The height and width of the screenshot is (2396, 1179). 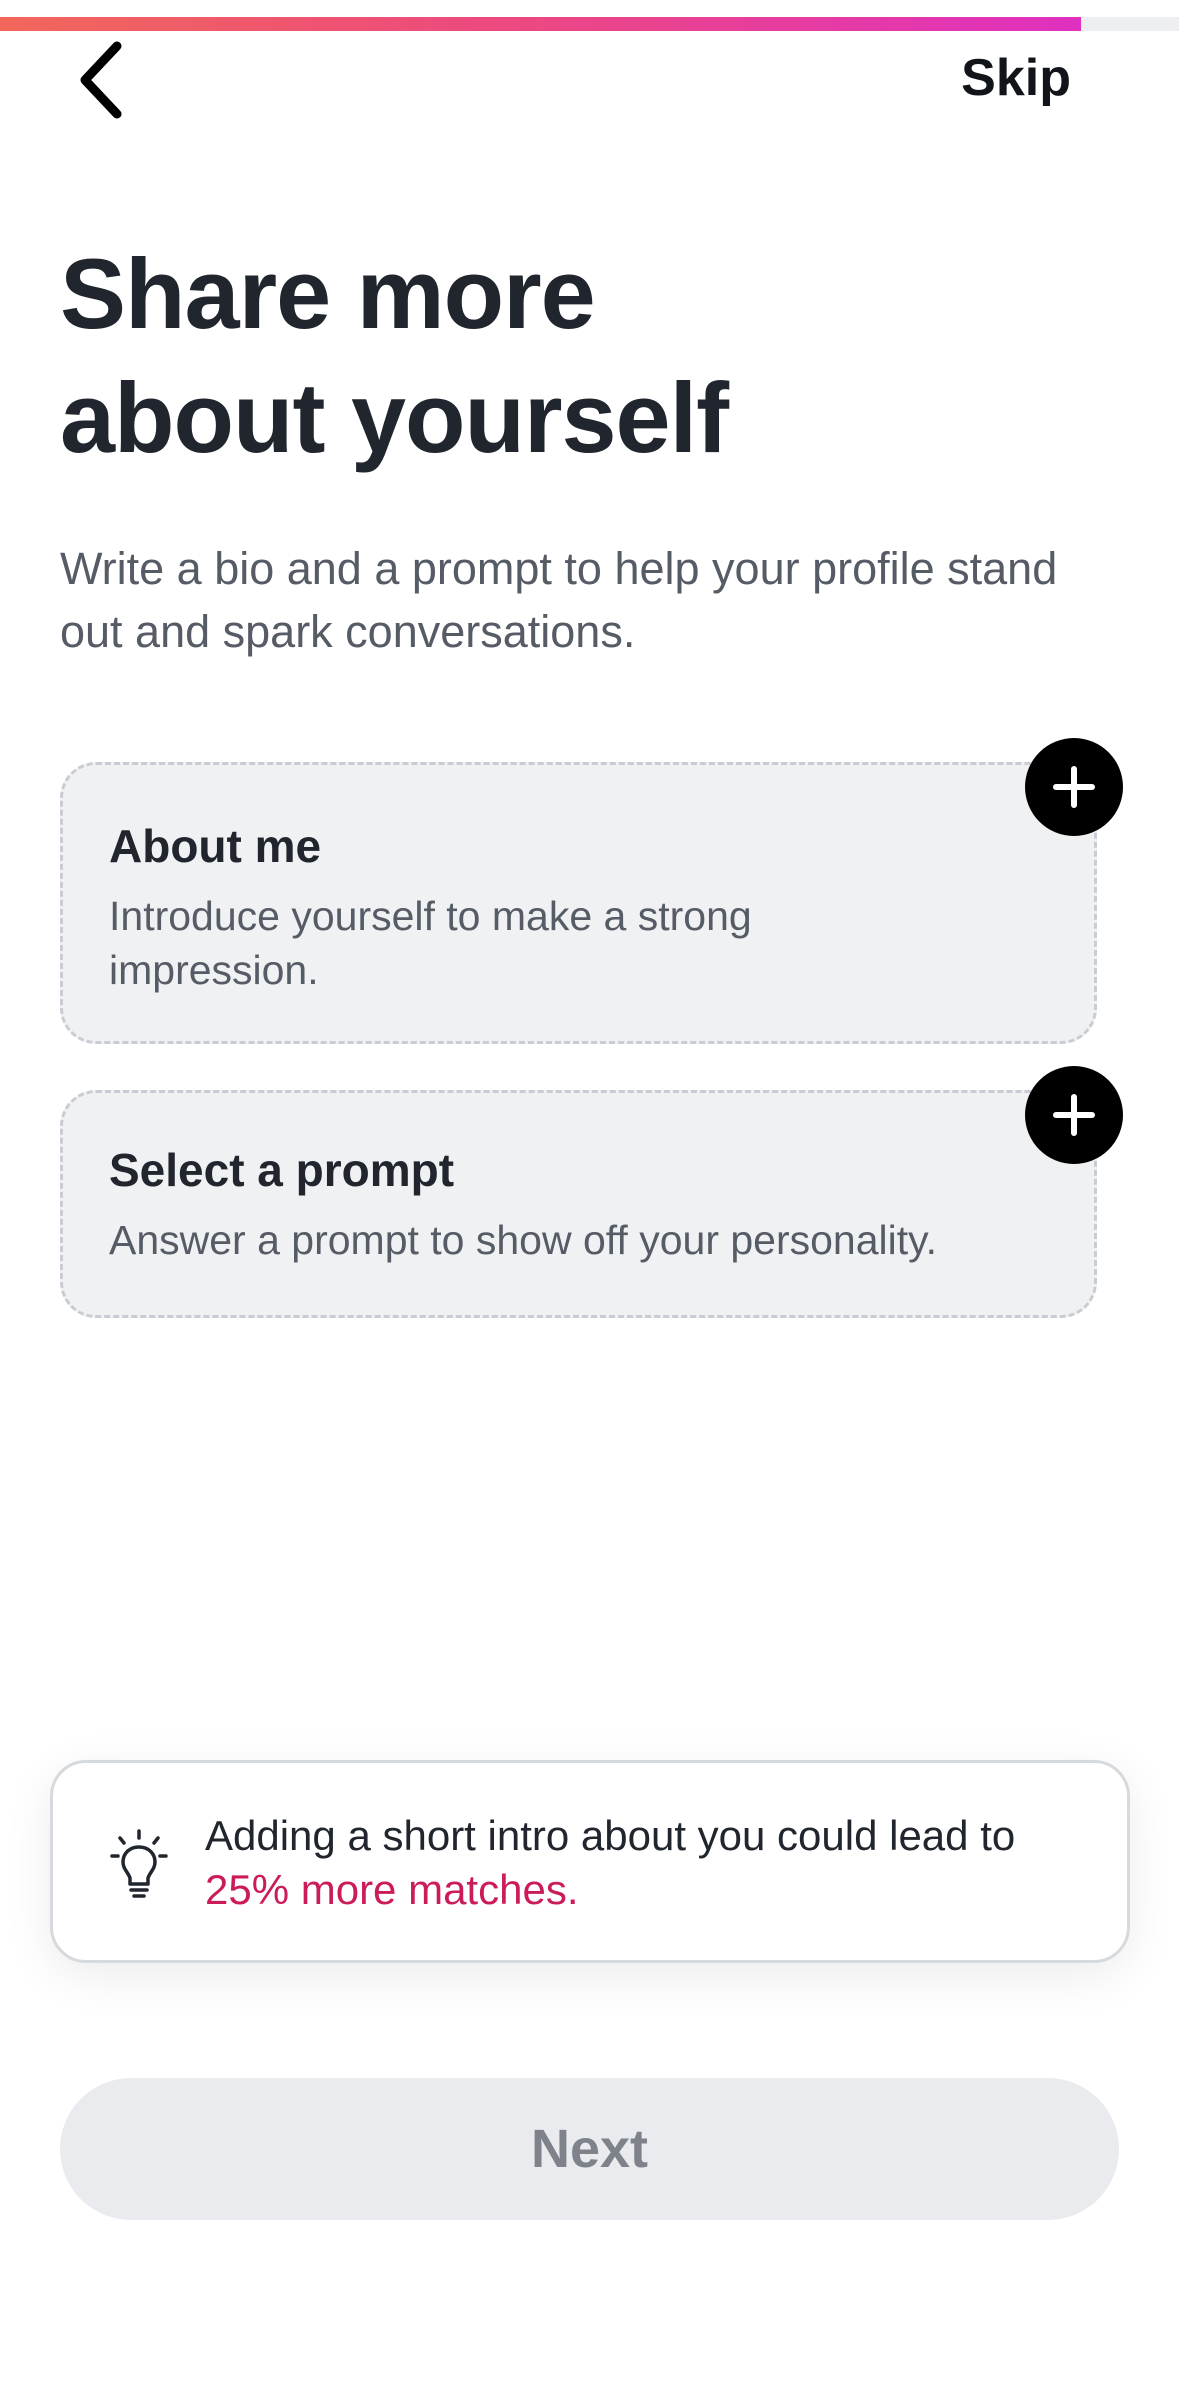 What do you see at coordinates (101, 80) in the screenshot?
I see `chevron-left-icon` at bounding box center [101, 80].